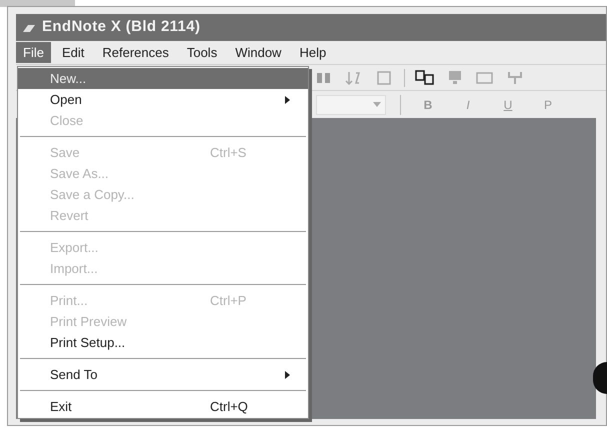  What do you see at coordinates (67, 121) in the screenshot?
I see `menu-entry-label: Close` at bounding box center [67, 121].